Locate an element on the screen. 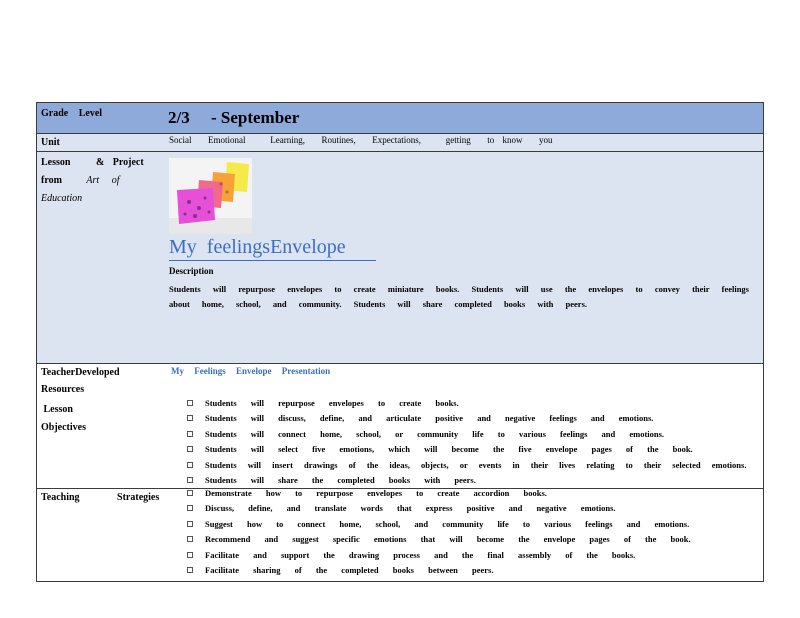 This screenshot has width=800, height=618. resources-label-line1: TeacherDeveloped is located at coordinates (80, 372).